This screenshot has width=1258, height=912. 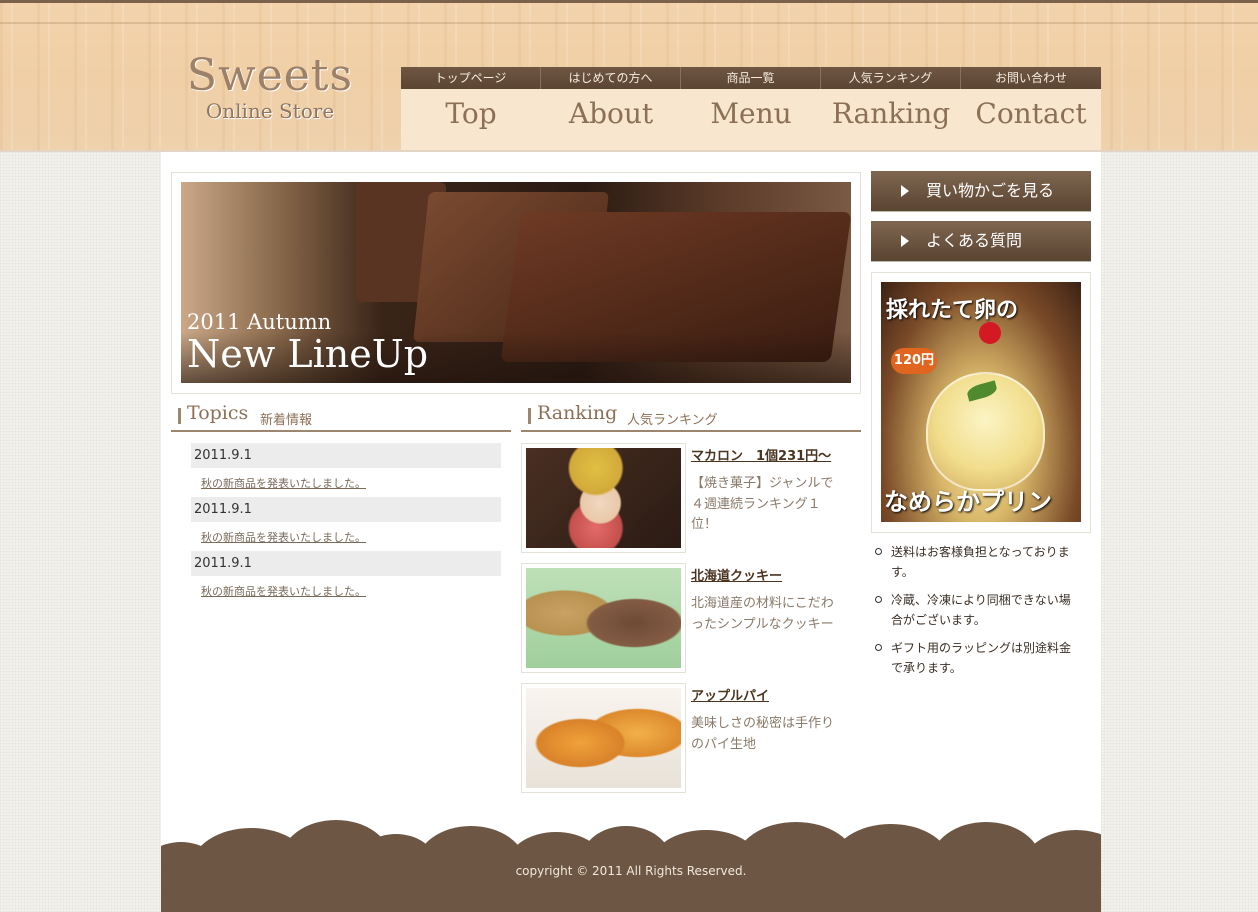 I want to click on ranking-heading: Ranking 人気ランキング, so click(x=691, y=417).